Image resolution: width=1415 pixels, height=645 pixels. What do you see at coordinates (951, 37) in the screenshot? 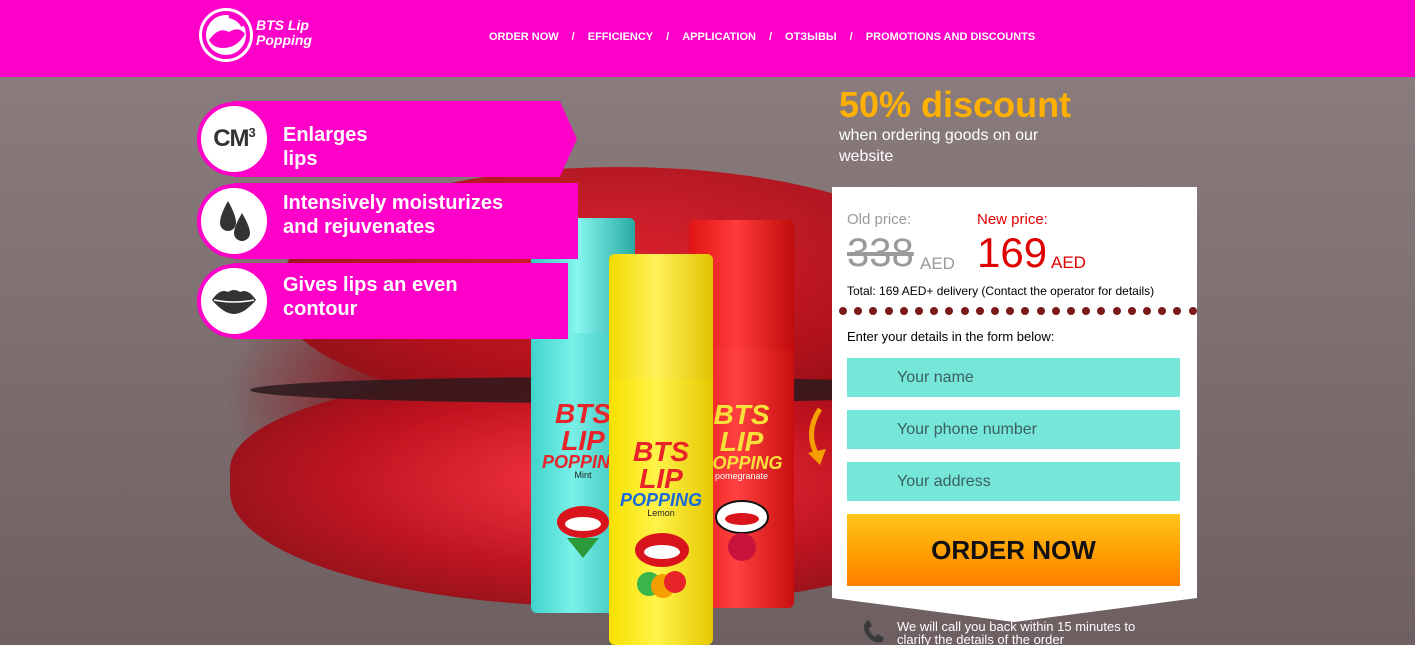
I see `nav-promotions: PROMOTIONS AND DISCOUNTS` at bounding box center [951, 37].